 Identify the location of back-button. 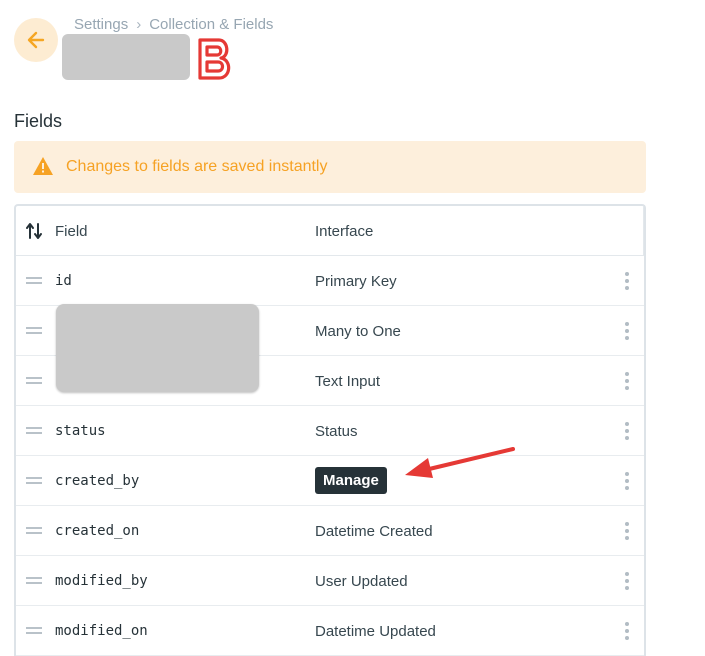
(36, 40).